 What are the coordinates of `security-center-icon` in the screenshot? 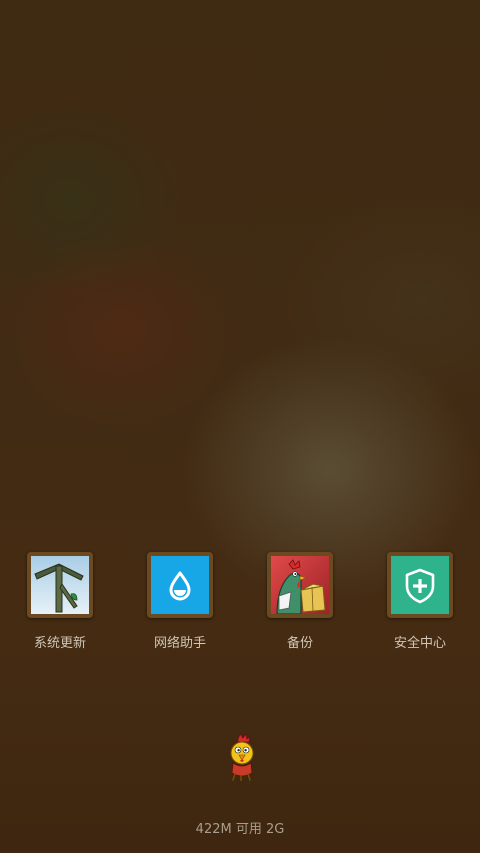 It's located at (420, 585).